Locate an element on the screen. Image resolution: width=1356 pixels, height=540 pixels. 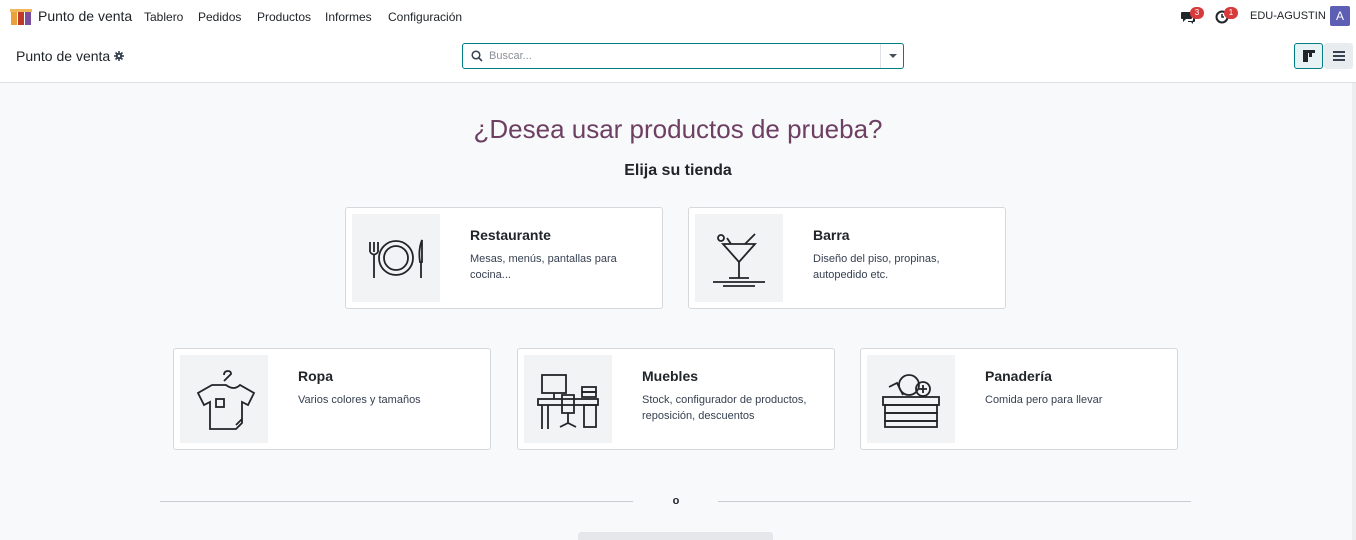
user-avatar: A is located at coordinates (1340, 16).